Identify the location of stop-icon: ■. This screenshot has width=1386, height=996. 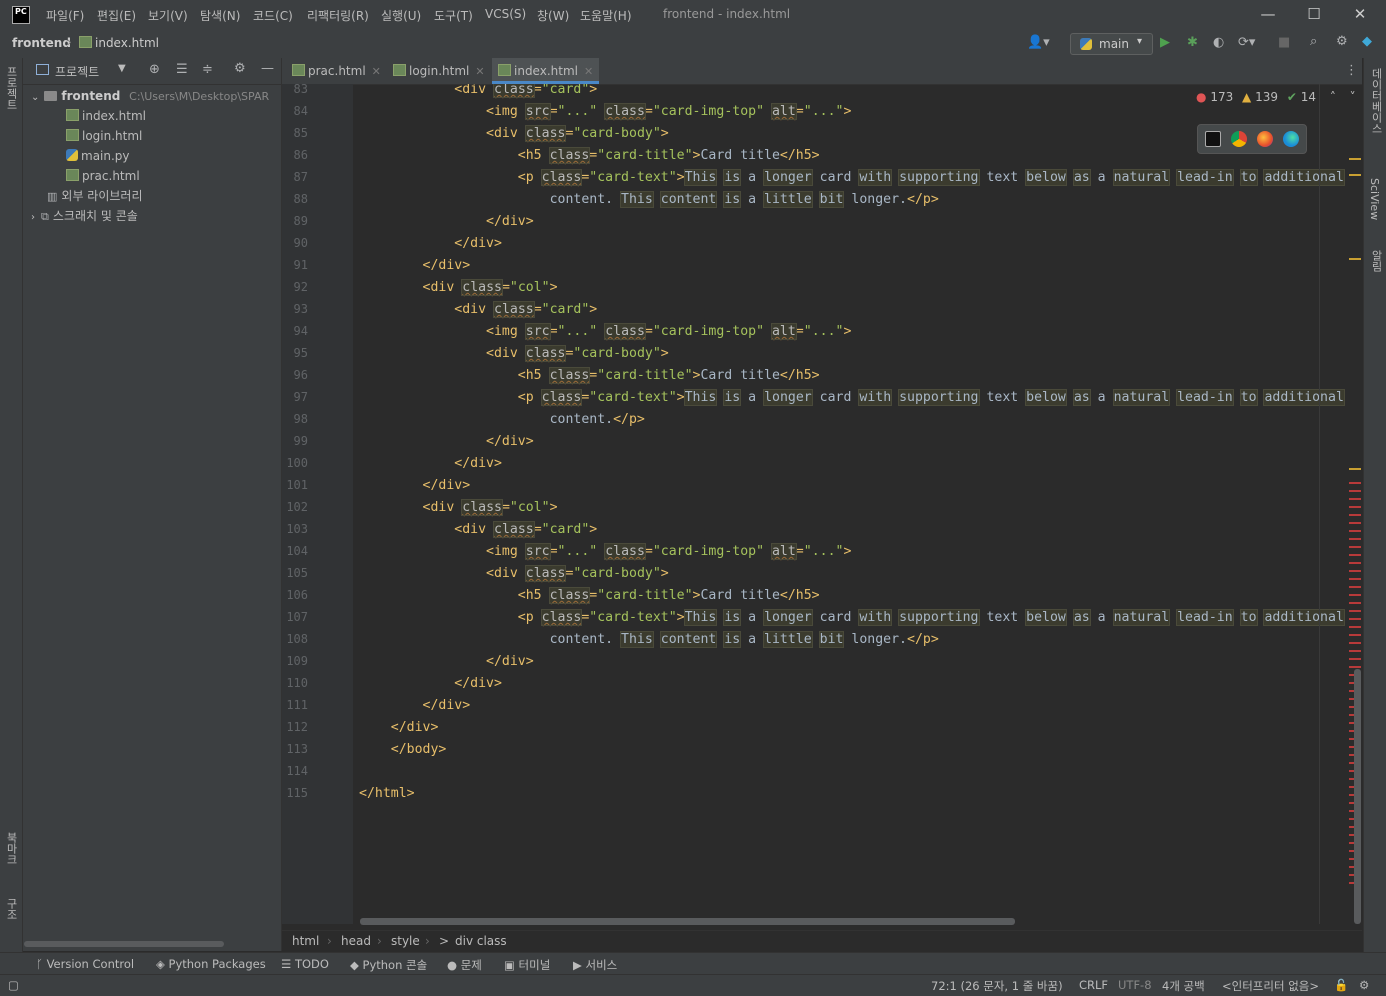
(1284, 42).